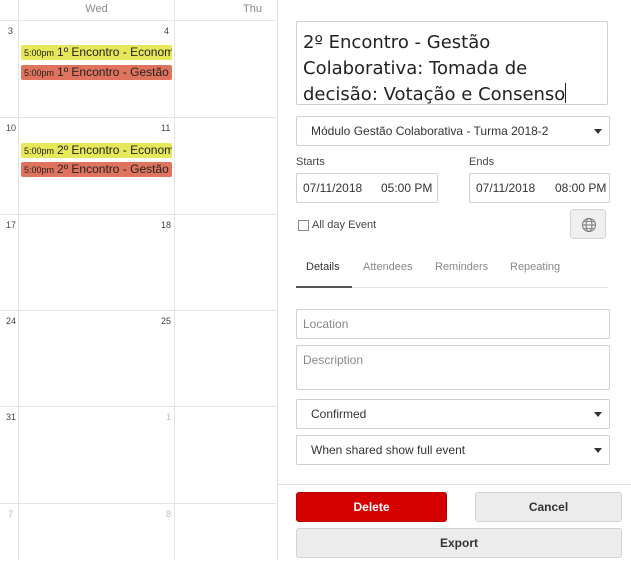 Image resolution: width=631 pixels, height=561 pixels. Describe the element at coordinates (165, 128) in the screenshot. I see `day-number: 11` at that location.